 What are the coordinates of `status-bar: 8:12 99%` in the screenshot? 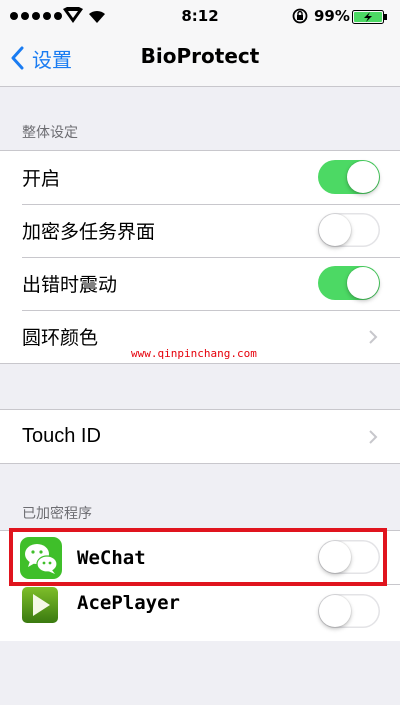 It's located at (200, 16).